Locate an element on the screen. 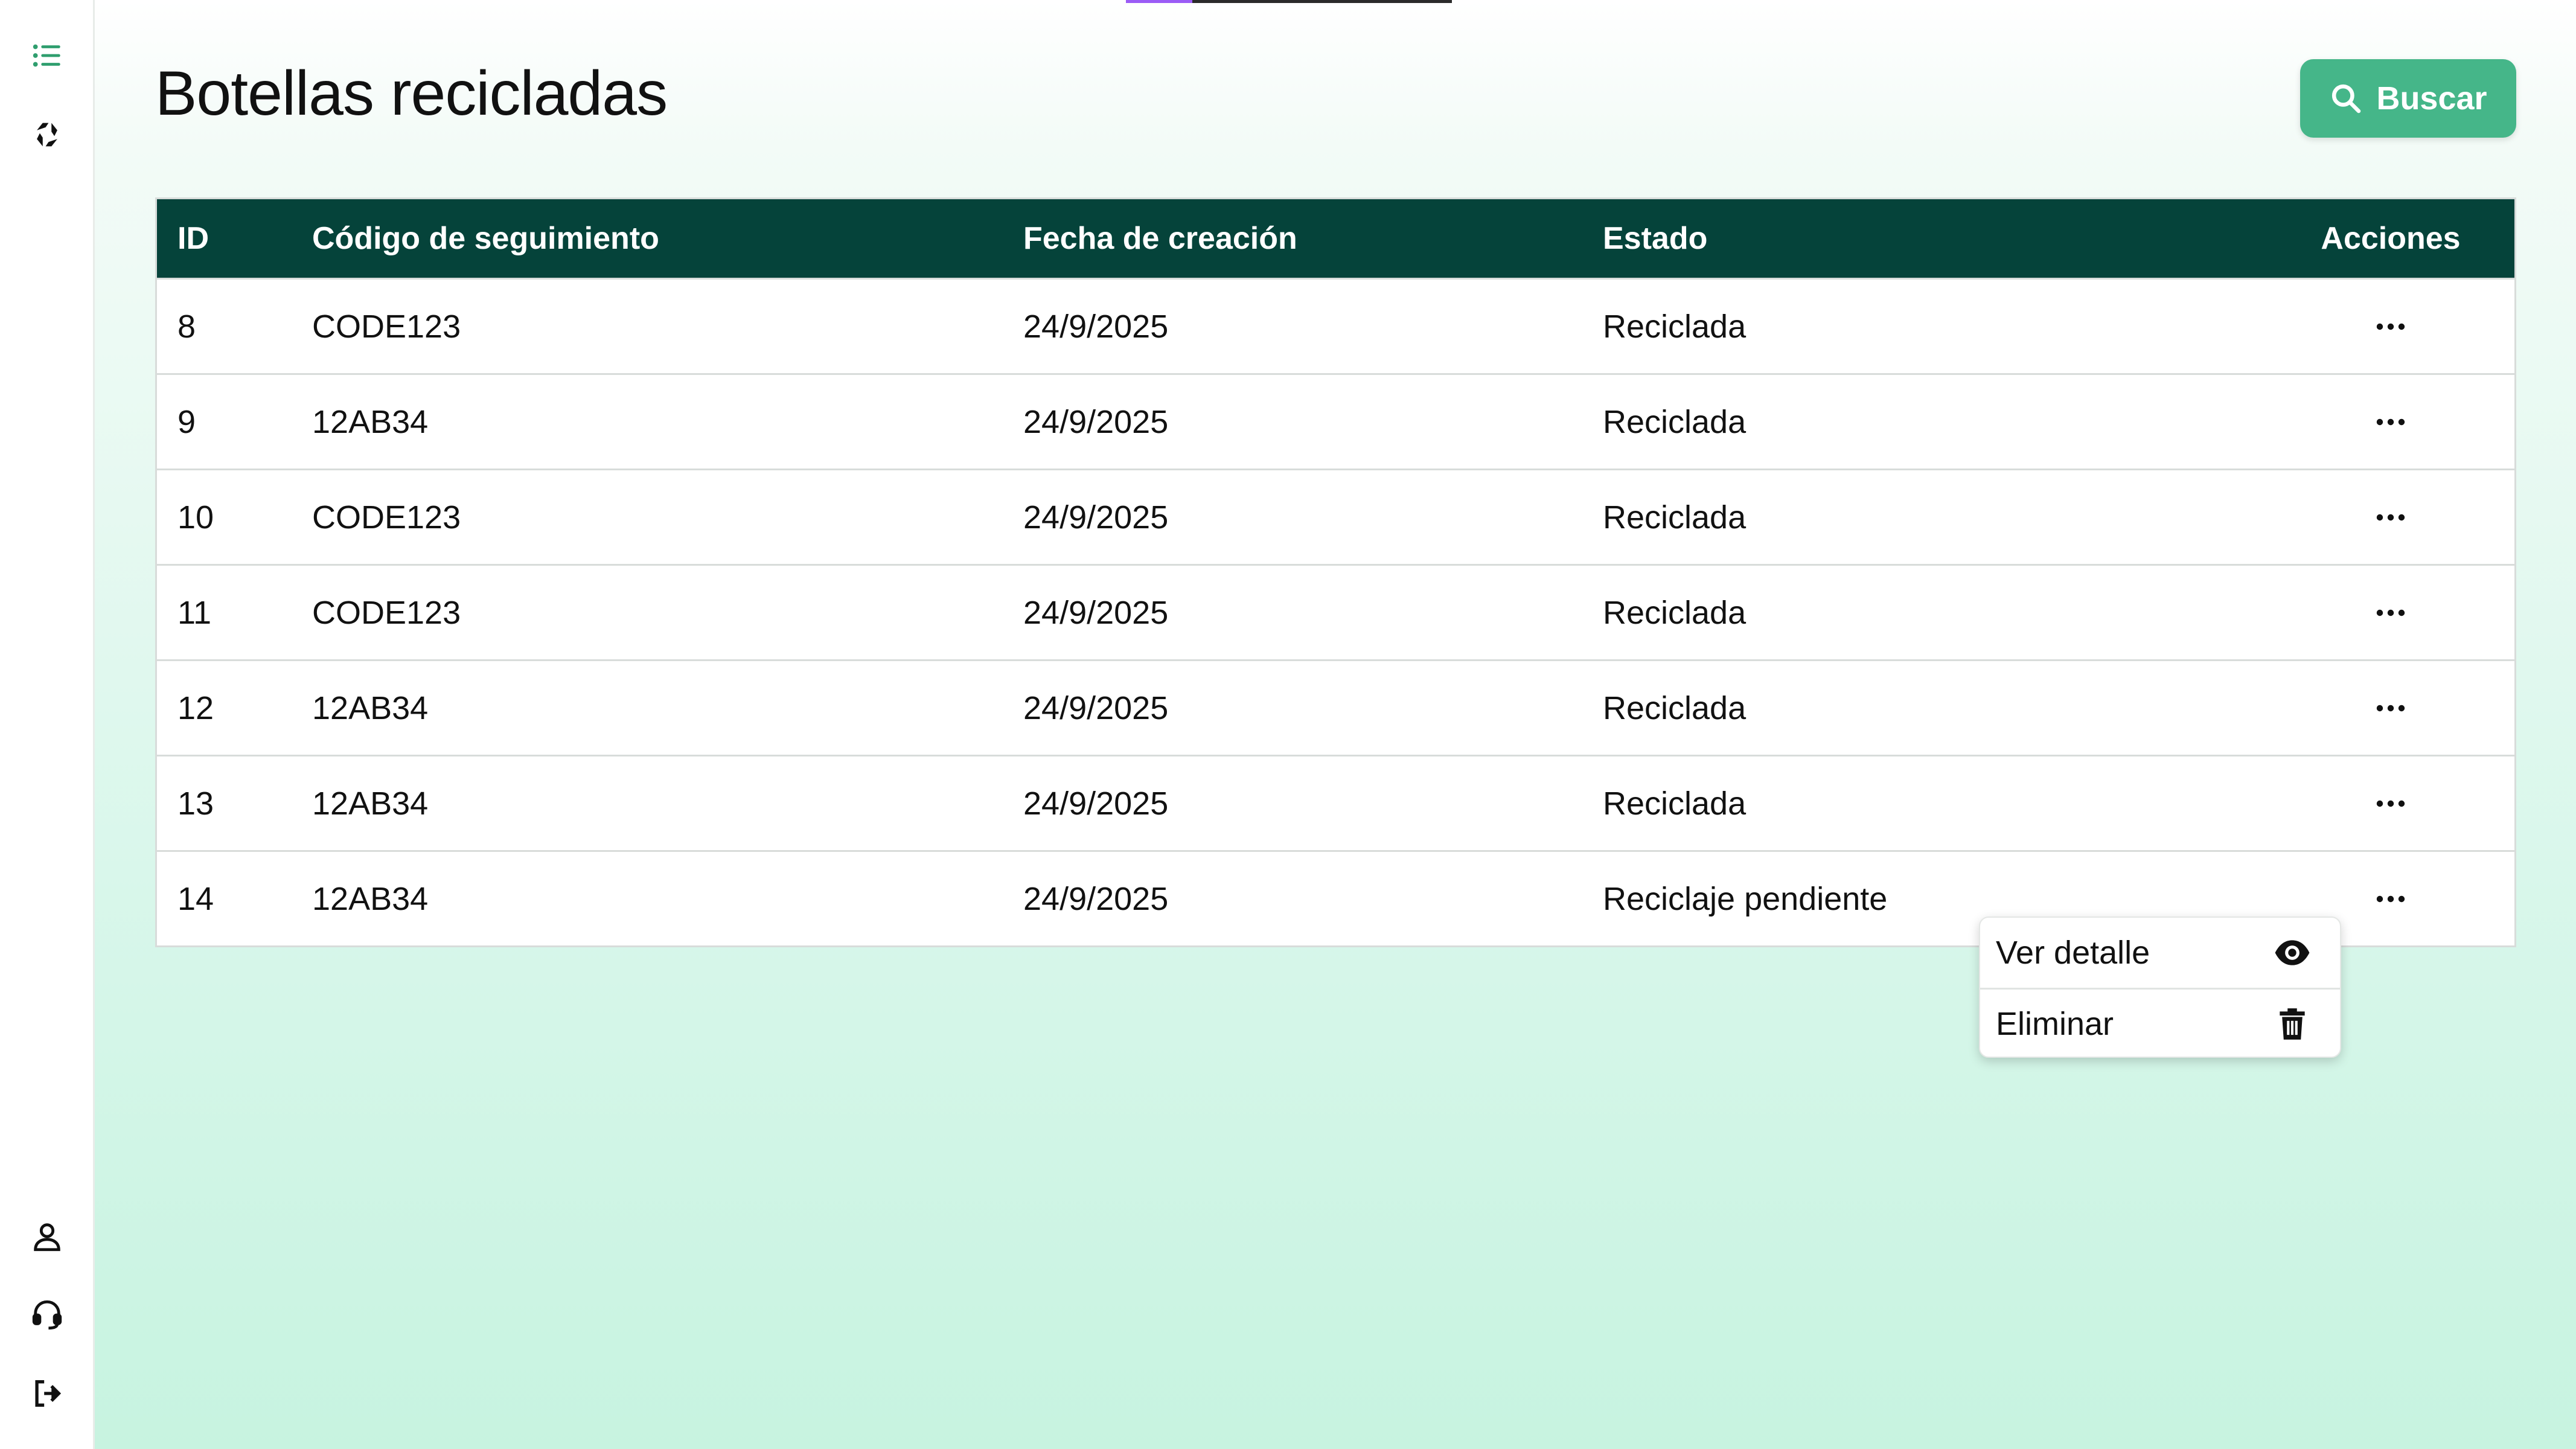  support-icon is located at coordinates (47, 1315).